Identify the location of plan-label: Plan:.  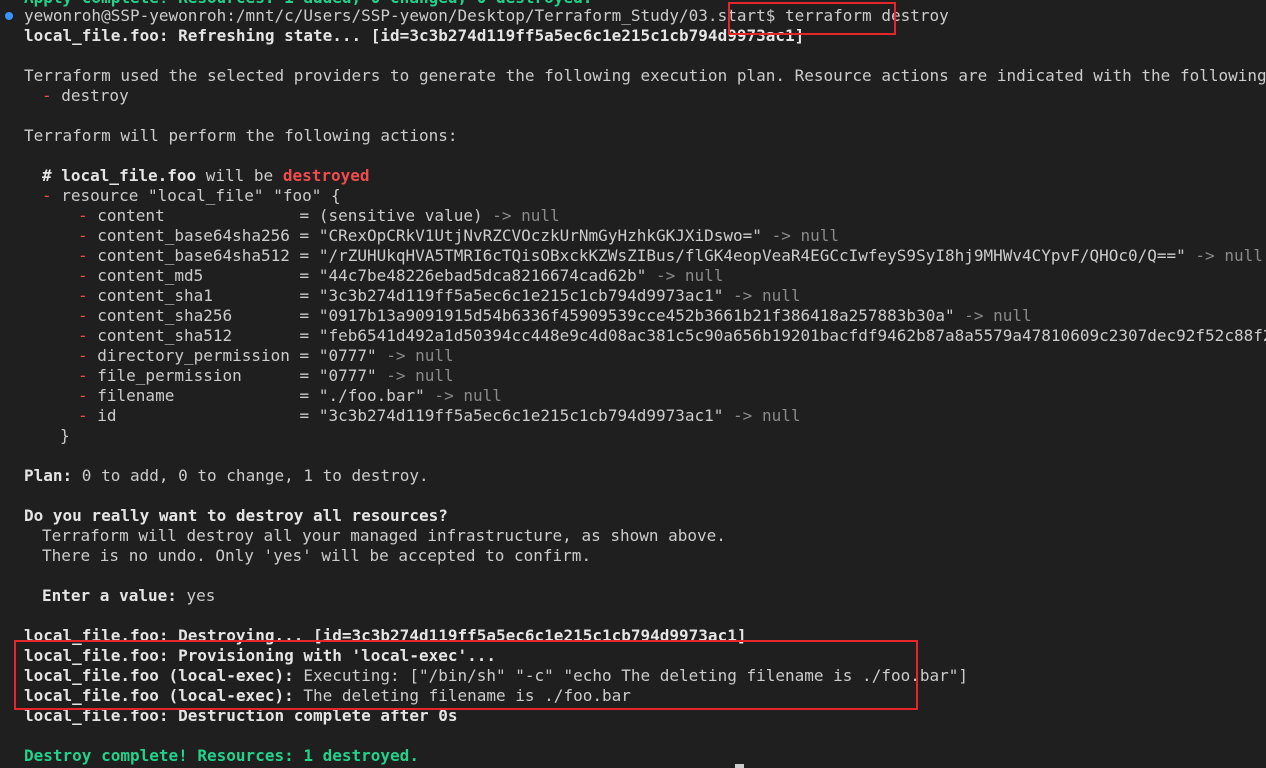
(48, 475).